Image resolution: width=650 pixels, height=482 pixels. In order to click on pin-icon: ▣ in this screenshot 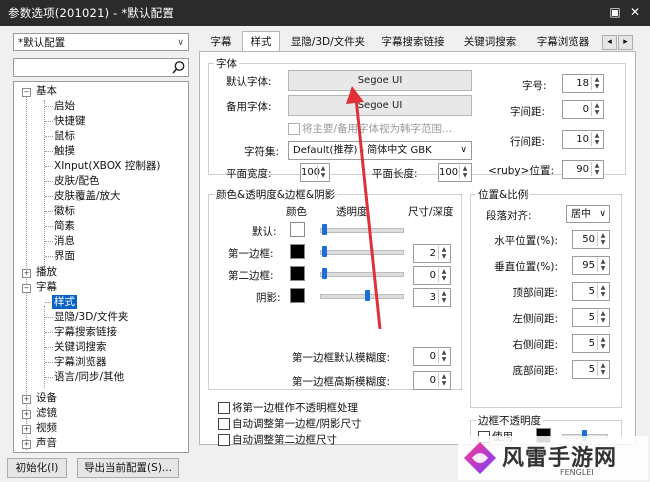, I will do `click(615, 12)`.